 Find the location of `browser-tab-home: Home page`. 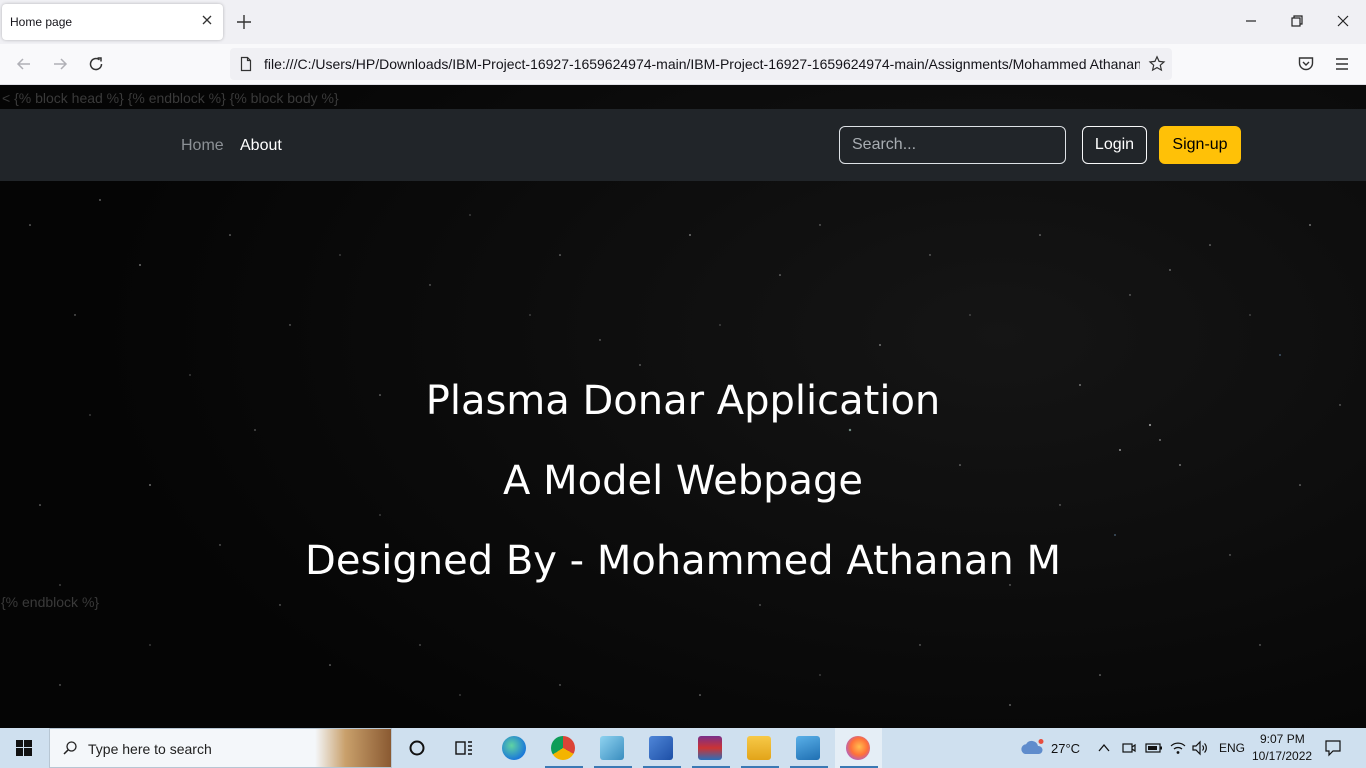

browser-tab-home: Home page is located at coordinates (112, 22).